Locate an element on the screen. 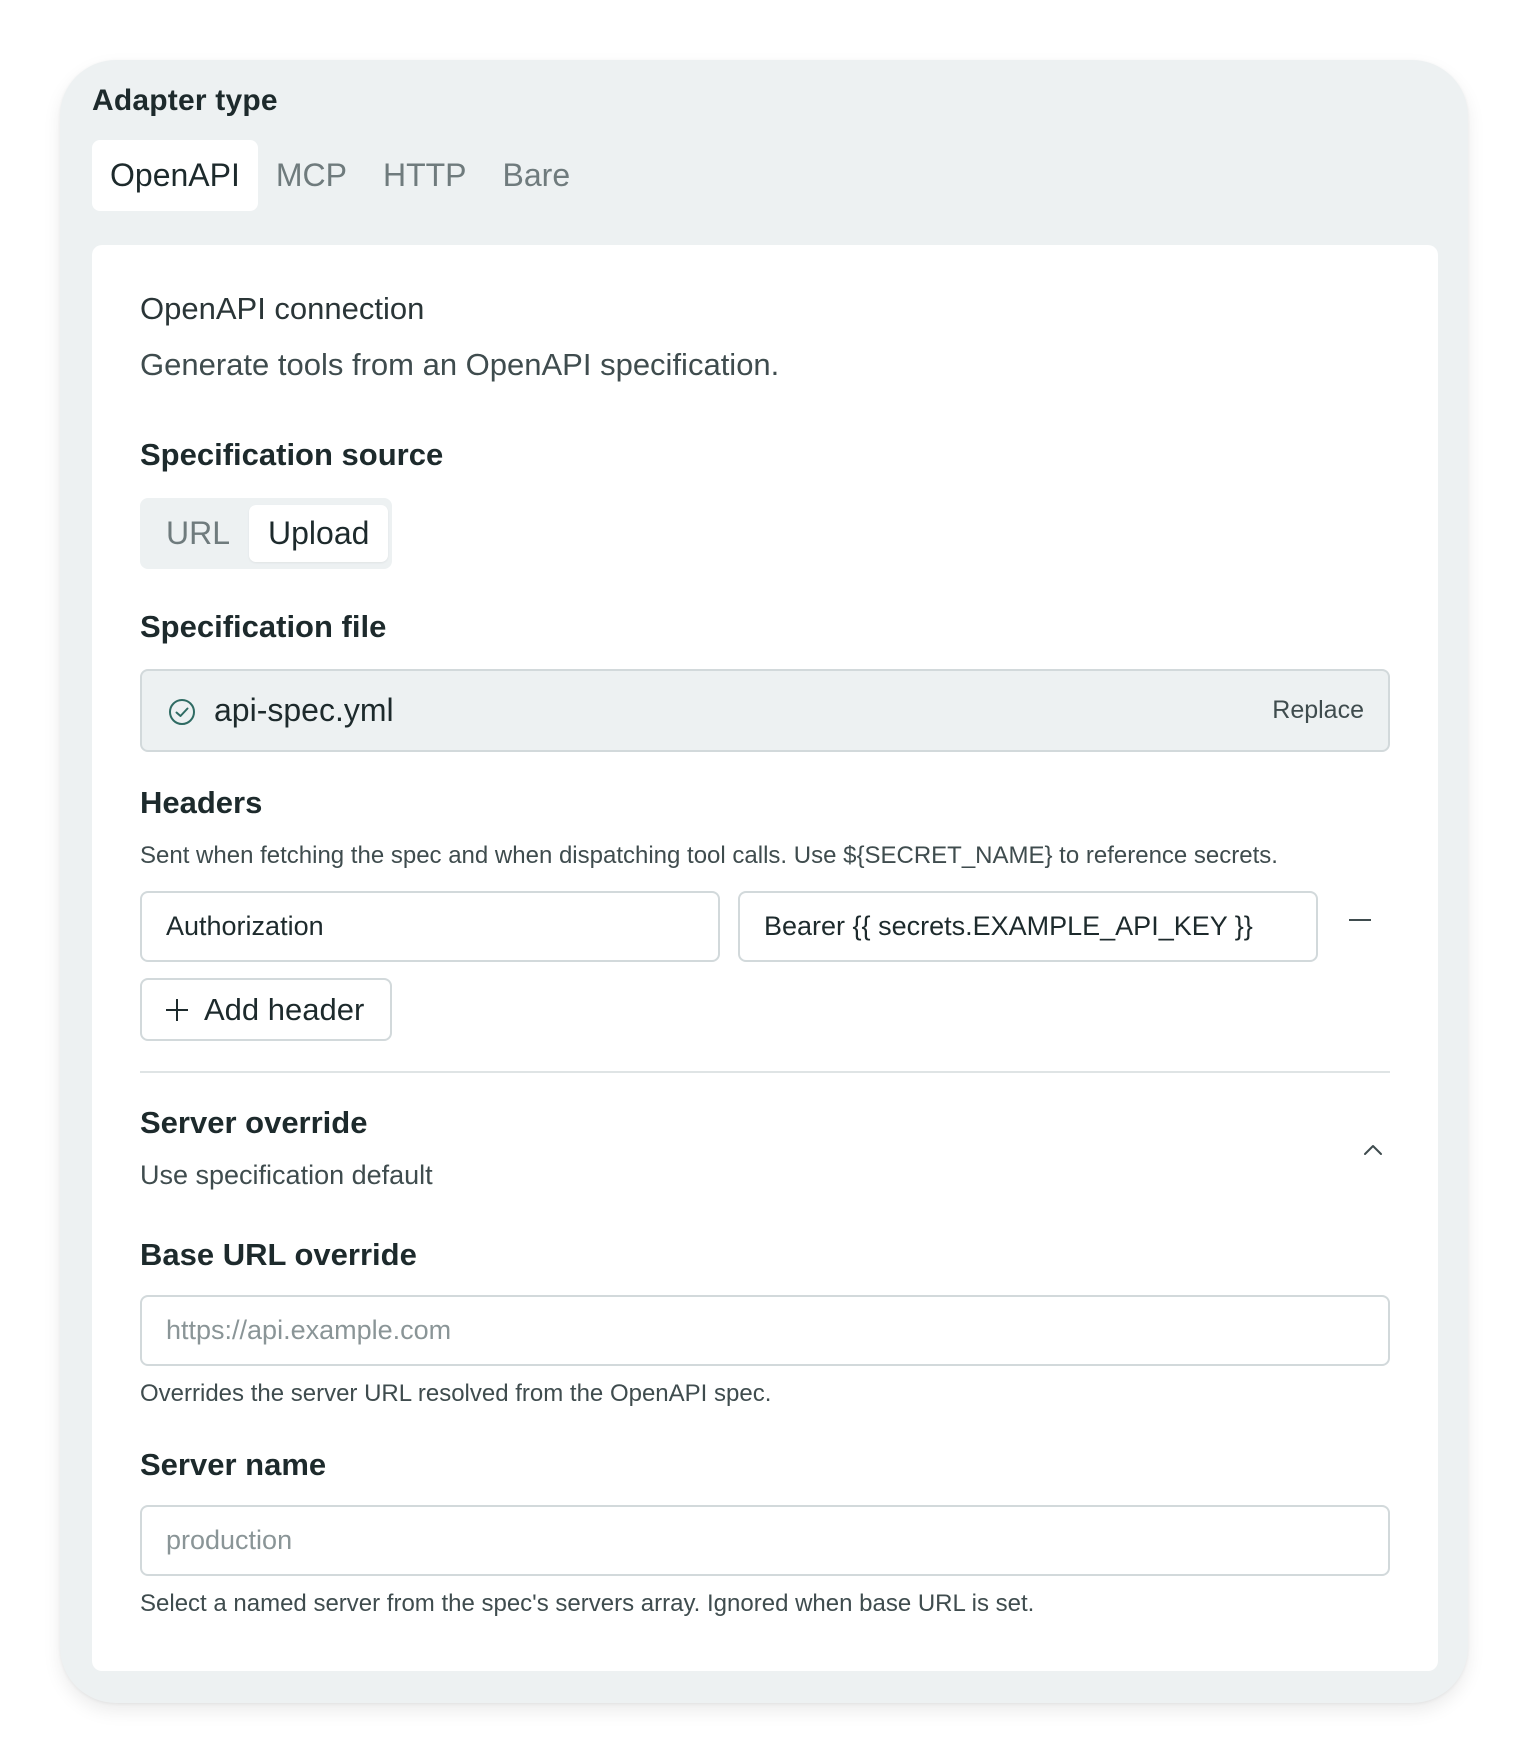  tab-bare: Bare is located at coordinates (537, 175).